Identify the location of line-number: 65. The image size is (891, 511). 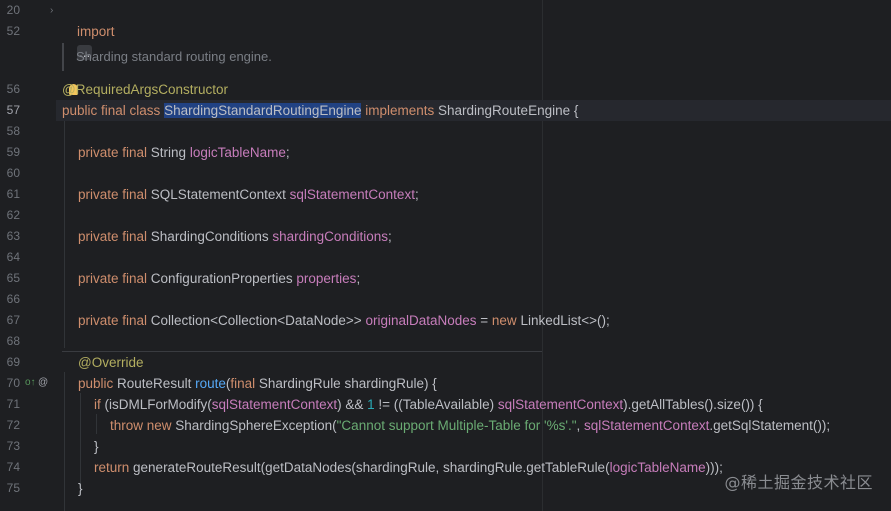
(13, 278).